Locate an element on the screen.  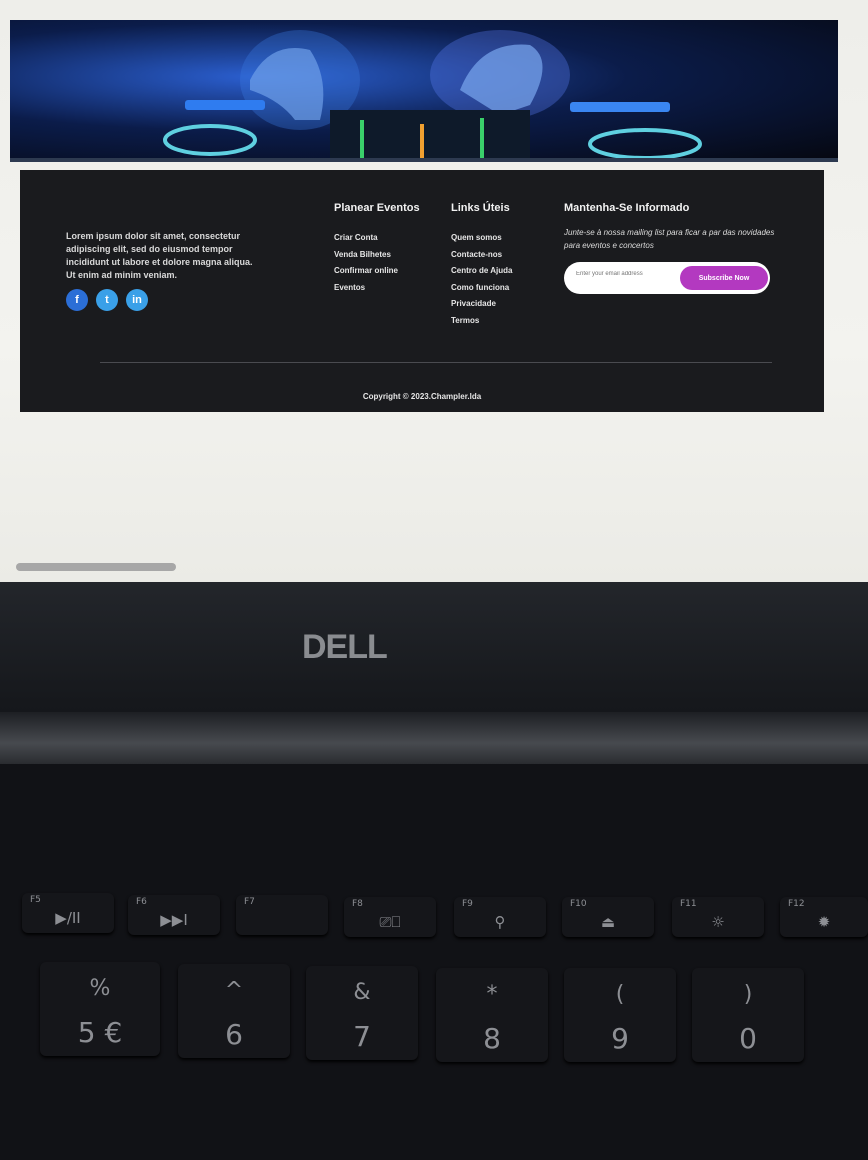
key-f5: F5 ▶/II is located at coordinates (68, 913).